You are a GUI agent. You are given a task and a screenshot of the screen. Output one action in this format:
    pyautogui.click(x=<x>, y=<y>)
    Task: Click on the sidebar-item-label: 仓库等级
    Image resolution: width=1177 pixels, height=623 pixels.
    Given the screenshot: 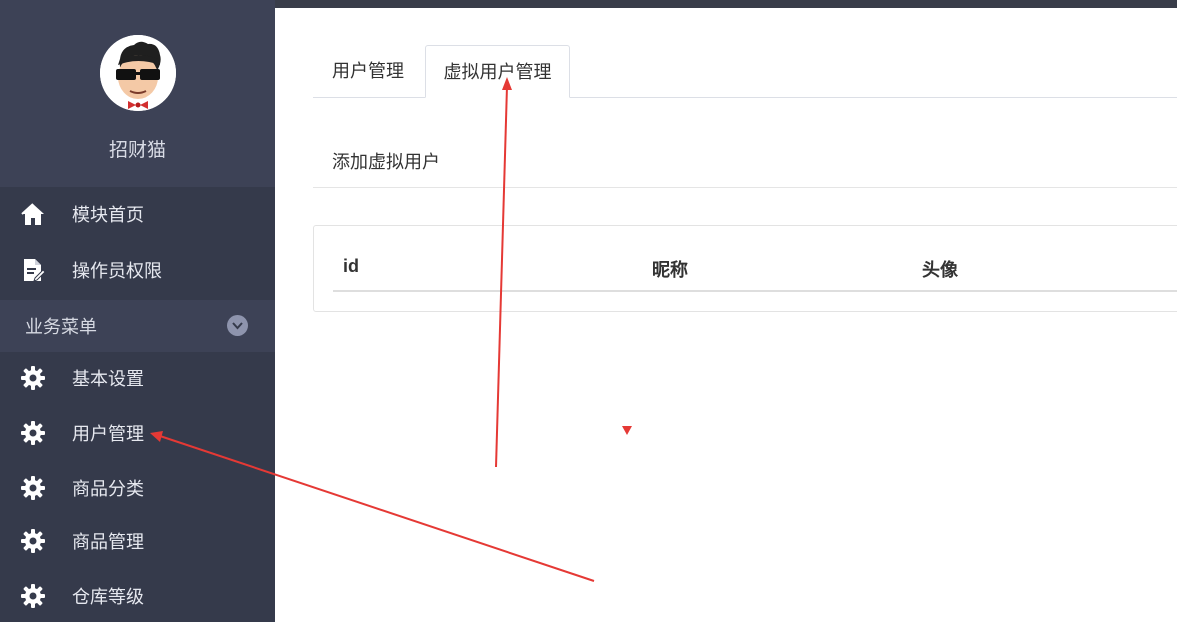 What is the action you would take?
    pyautogui.click(x=108, y=597)
    